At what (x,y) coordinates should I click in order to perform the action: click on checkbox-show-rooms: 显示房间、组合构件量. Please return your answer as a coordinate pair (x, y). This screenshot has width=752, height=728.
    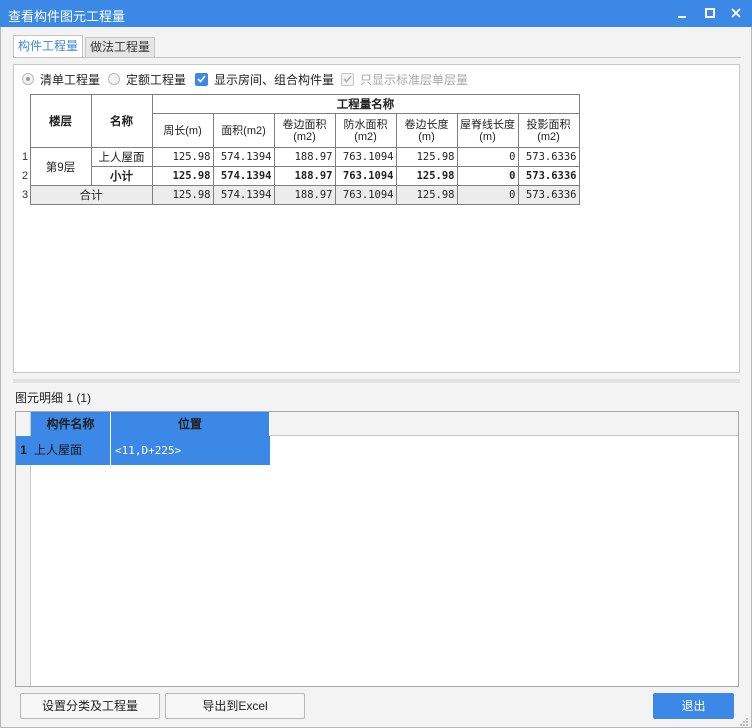
    Looking at the image, I should click on (264, 79).